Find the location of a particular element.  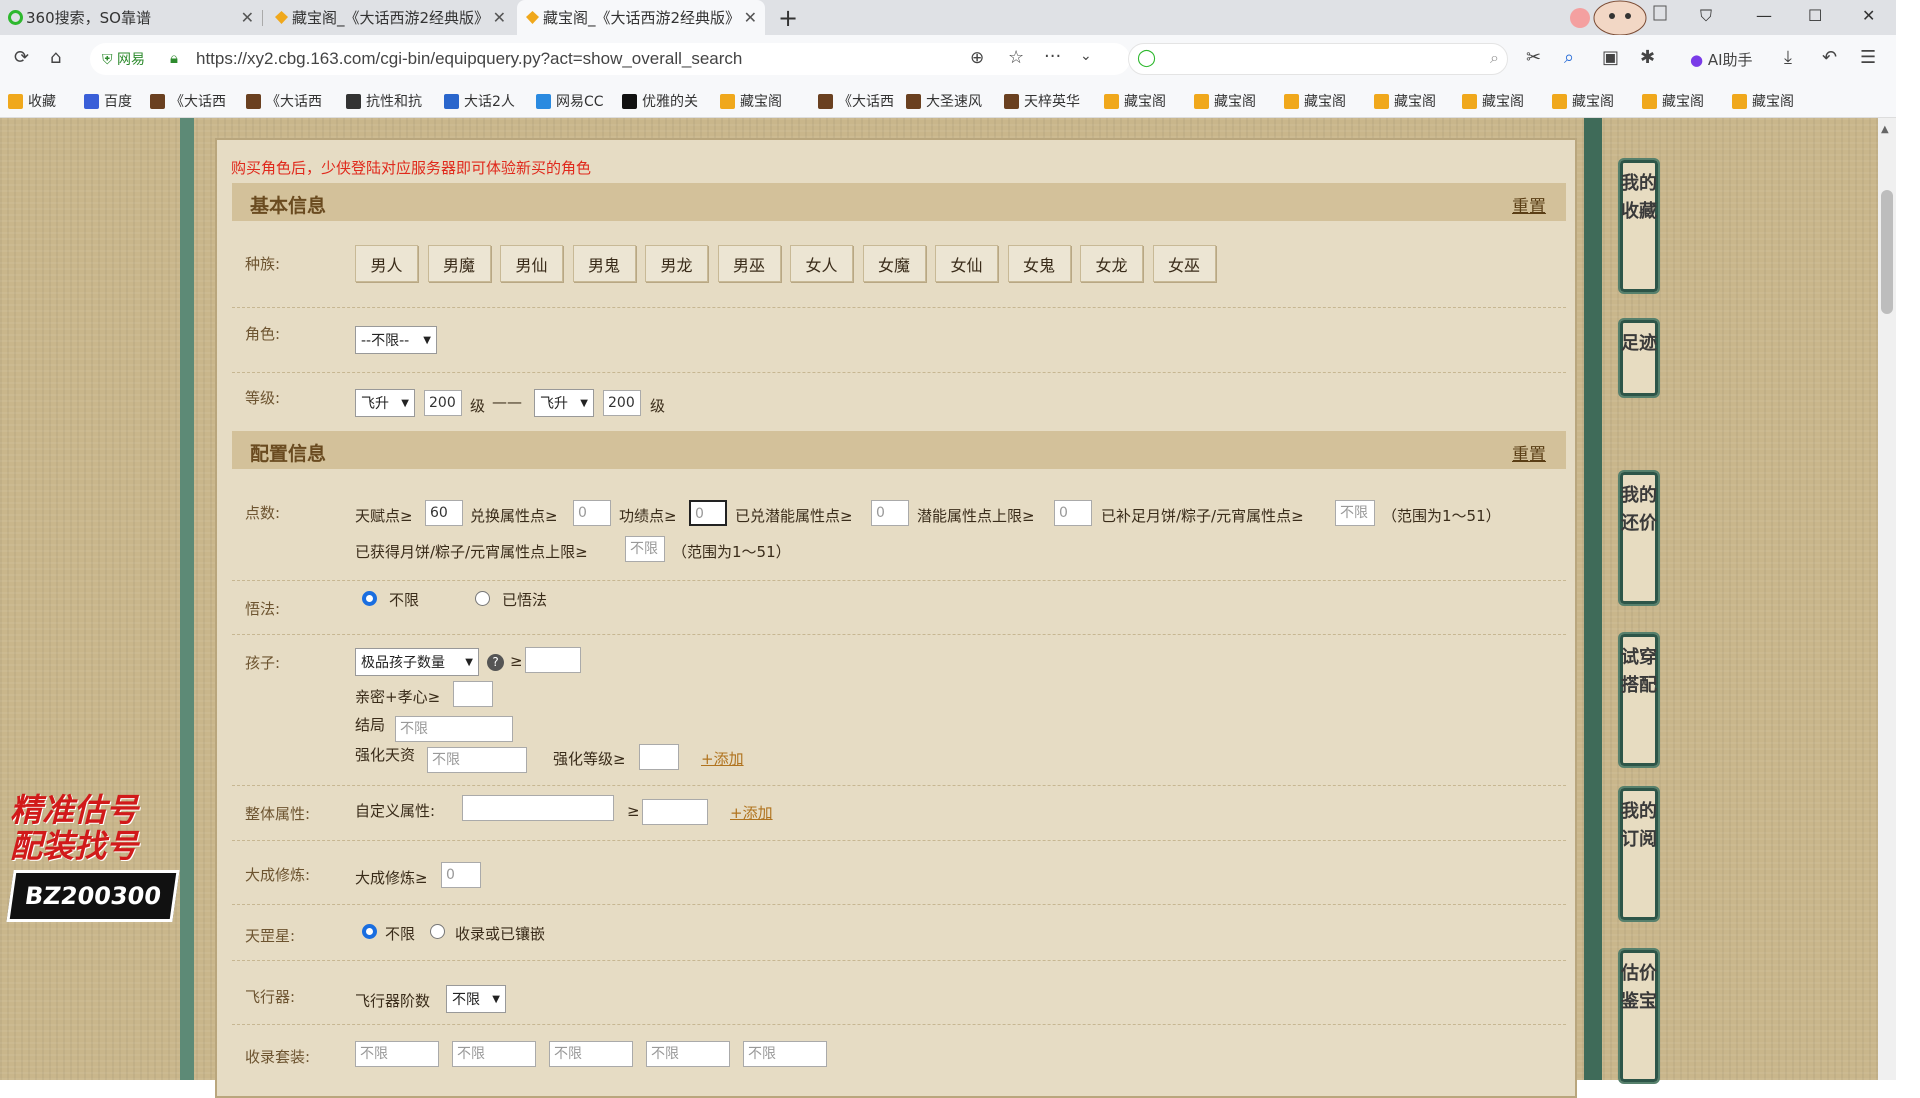

help-icon: ? is located at coordinates (495, 662).